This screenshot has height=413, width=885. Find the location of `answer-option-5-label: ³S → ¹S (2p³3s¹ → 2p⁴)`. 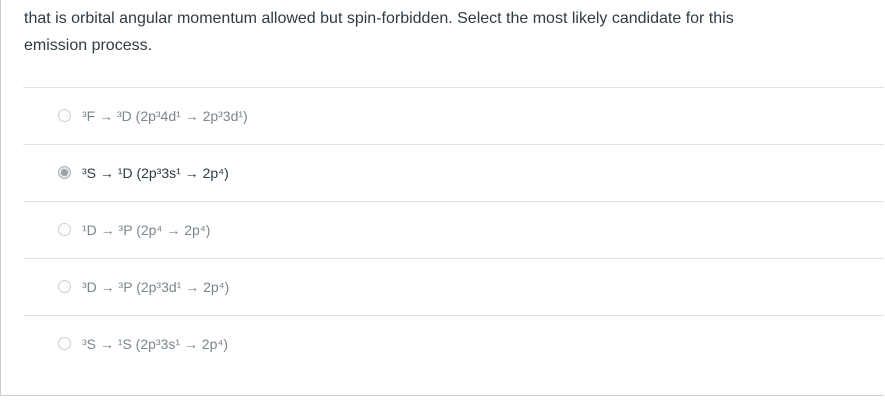

answer-option-5-label: ³S → ¹S (2p³3s¹ → 2p⁴) is located at coordinates (155, 344).